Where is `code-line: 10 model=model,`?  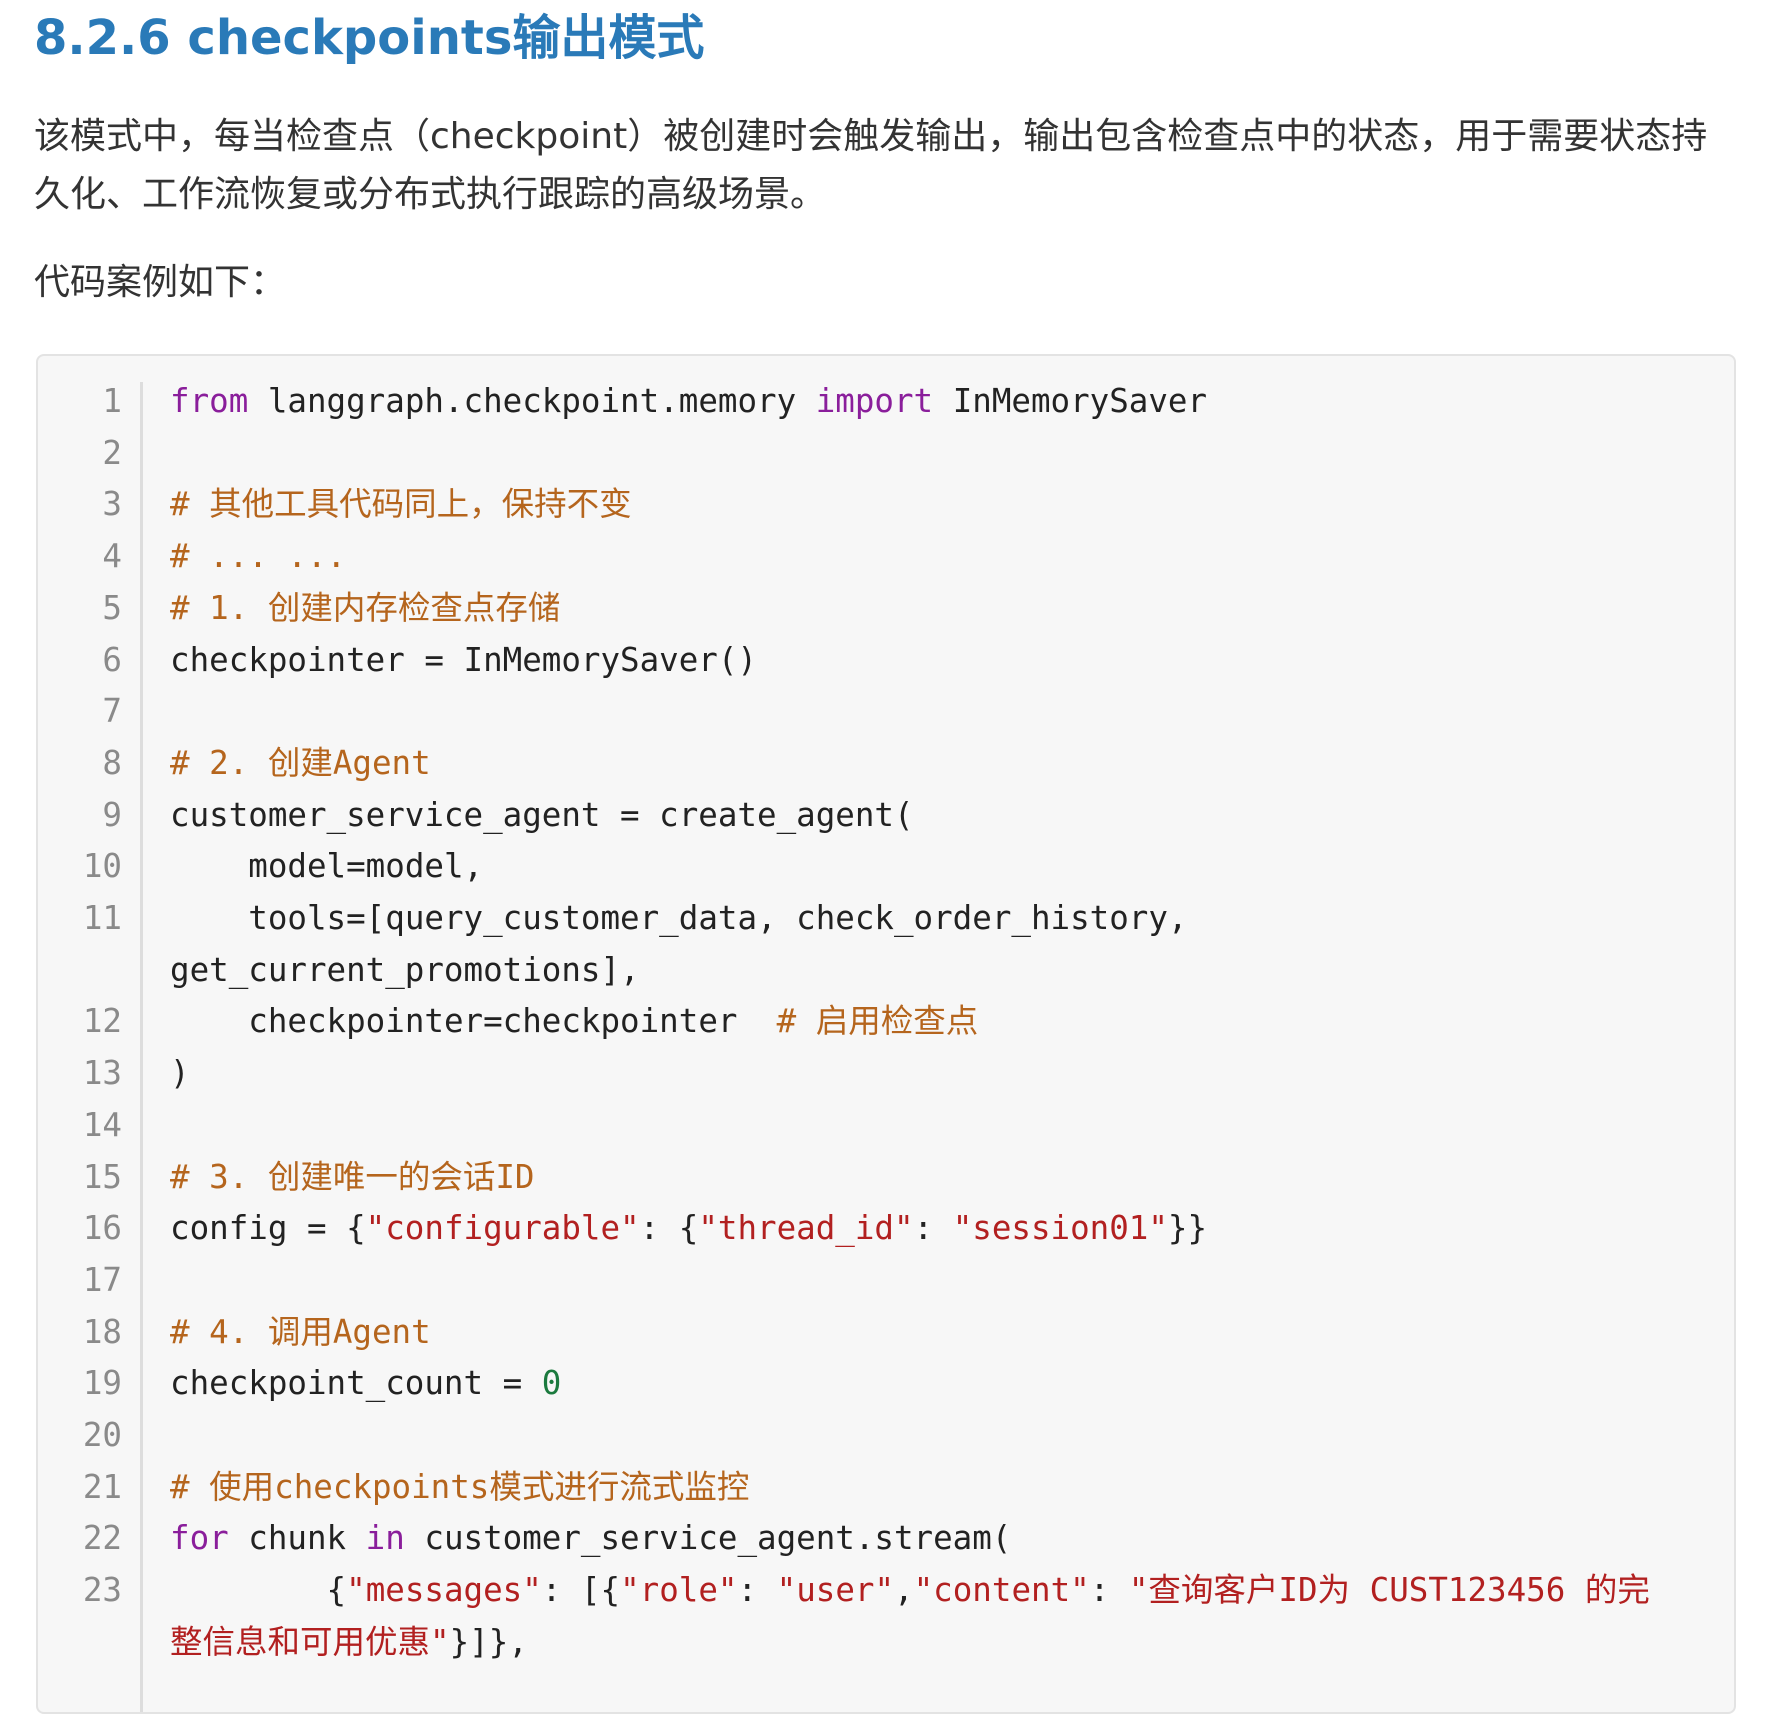 code-line: 10 model=model, is located at coordinates (886, 867).